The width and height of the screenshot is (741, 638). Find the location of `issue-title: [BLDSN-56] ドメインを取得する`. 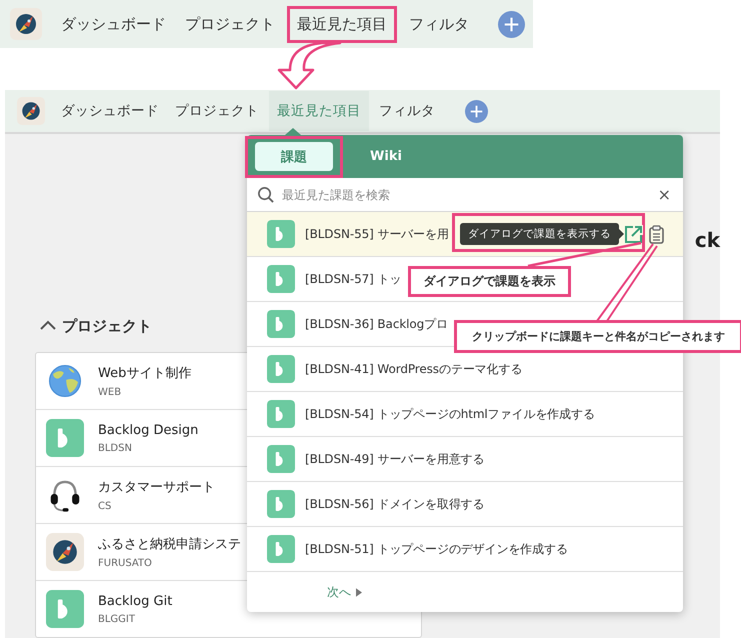

issue-title: [BLDSN-56] ドメインを取得する is located at coordinates (395, 504).